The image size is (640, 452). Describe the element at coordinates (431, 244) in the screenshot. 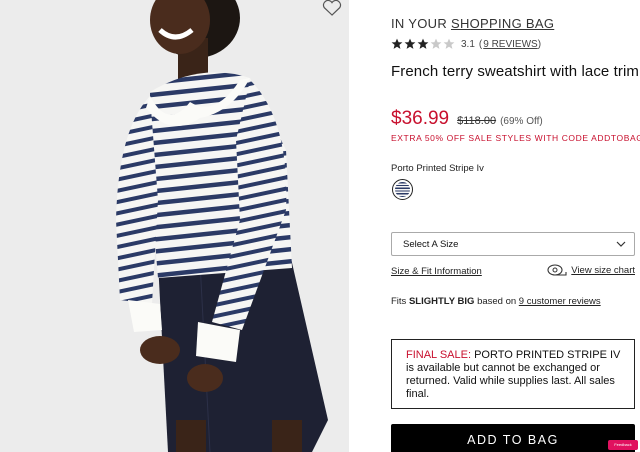

I see `size-select-label: Select A Size` at that location.